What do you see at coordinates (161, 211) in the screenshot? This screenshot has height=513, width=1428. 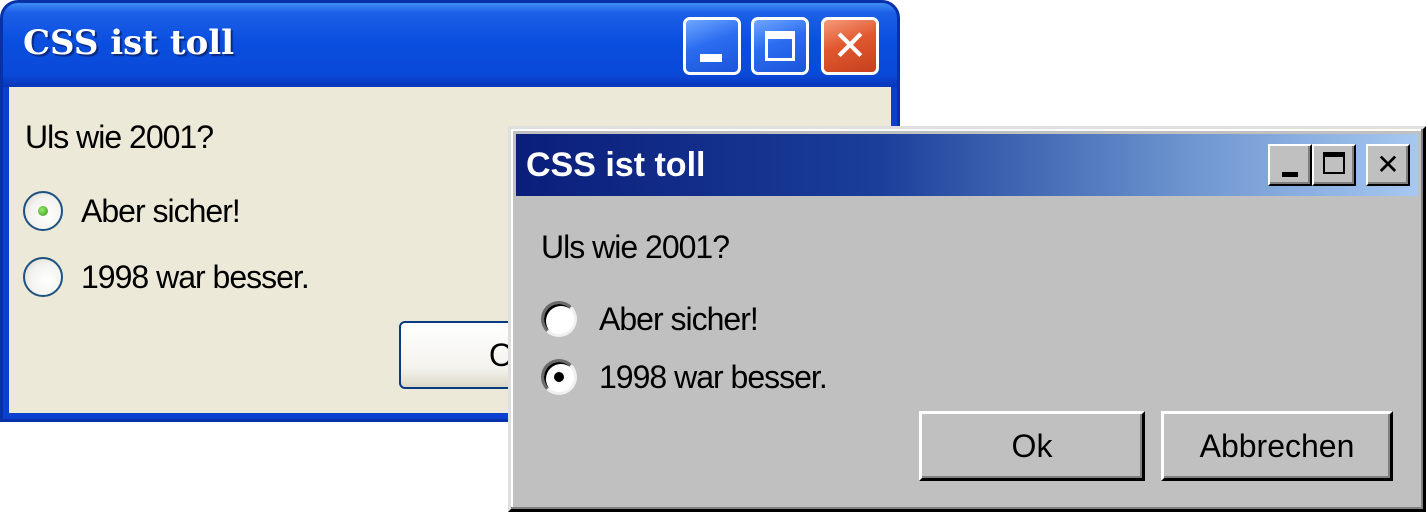 I see `xp-option-label: Aber sicher!` at bounding box center [161, 211].